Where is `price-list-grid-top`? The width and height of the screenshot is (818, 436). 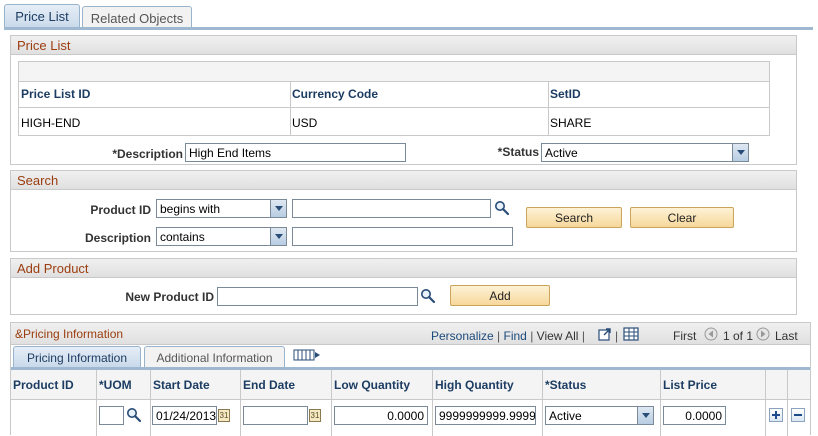 price-list-grid-top is located at coordinates (394, 72).